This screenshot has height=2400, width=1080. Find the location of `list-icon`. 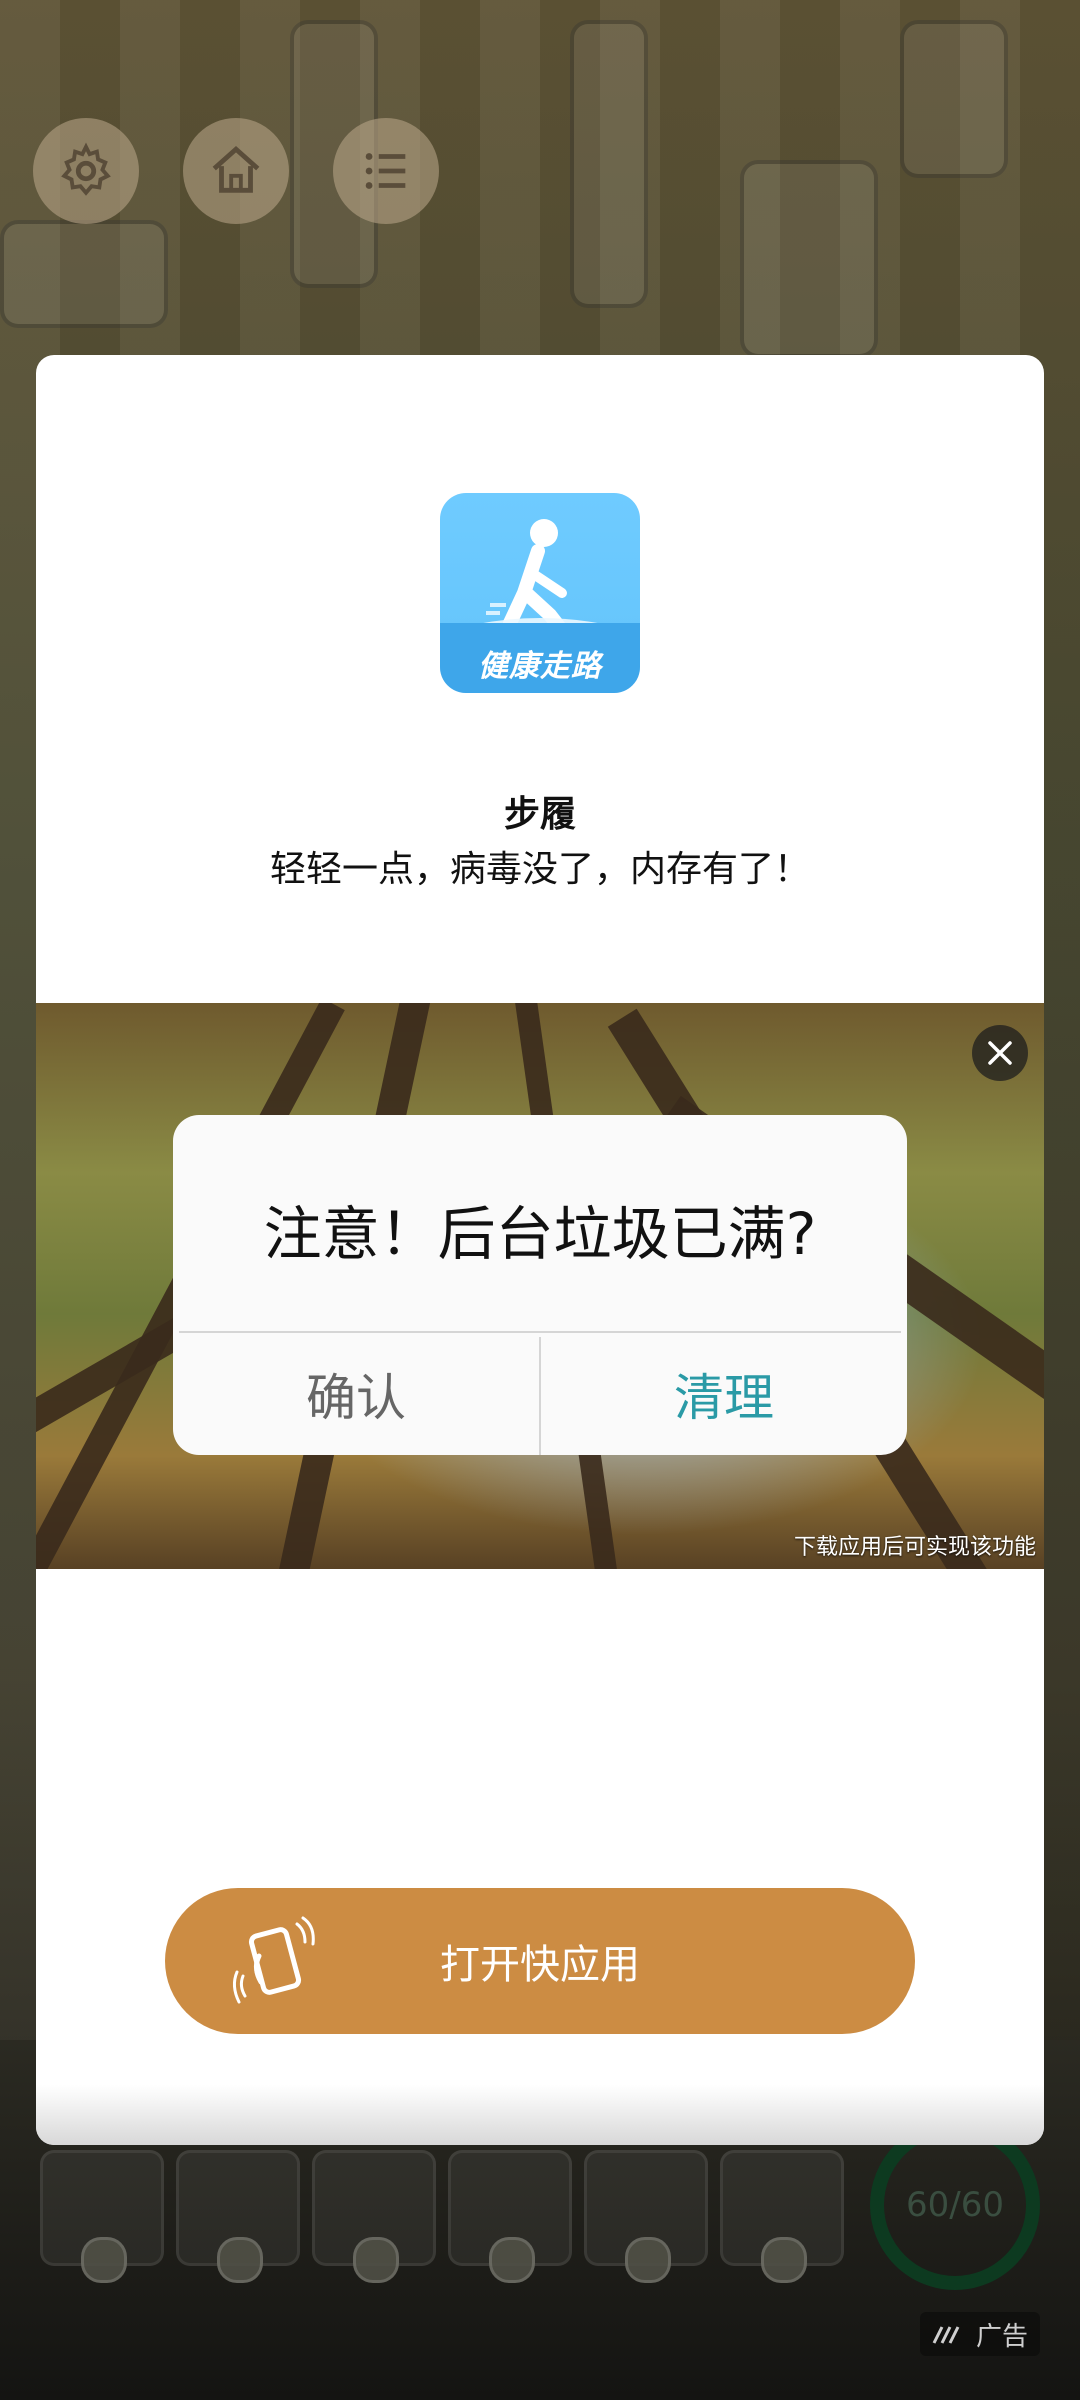

list-icon is located at coordinates (385, 171).